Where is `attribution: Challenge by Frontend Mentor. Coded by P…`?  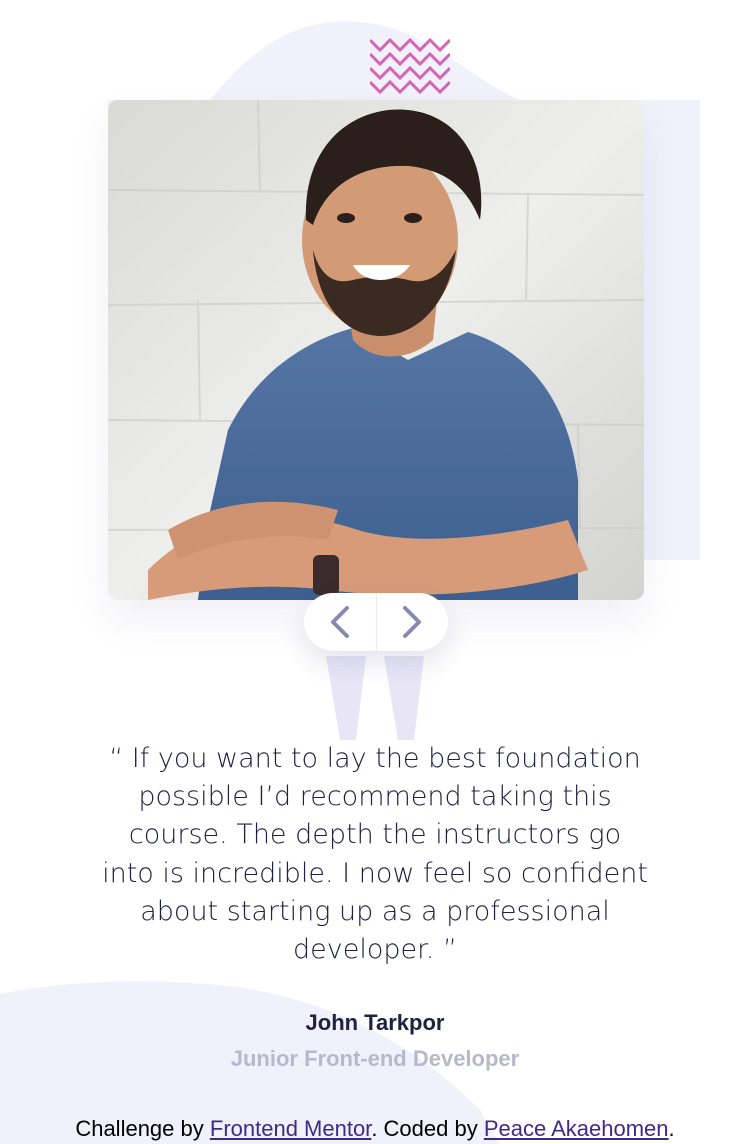
attribution: Challenge by Frontend Mentor. Coded by P… is located at coordinates (375, 1128).